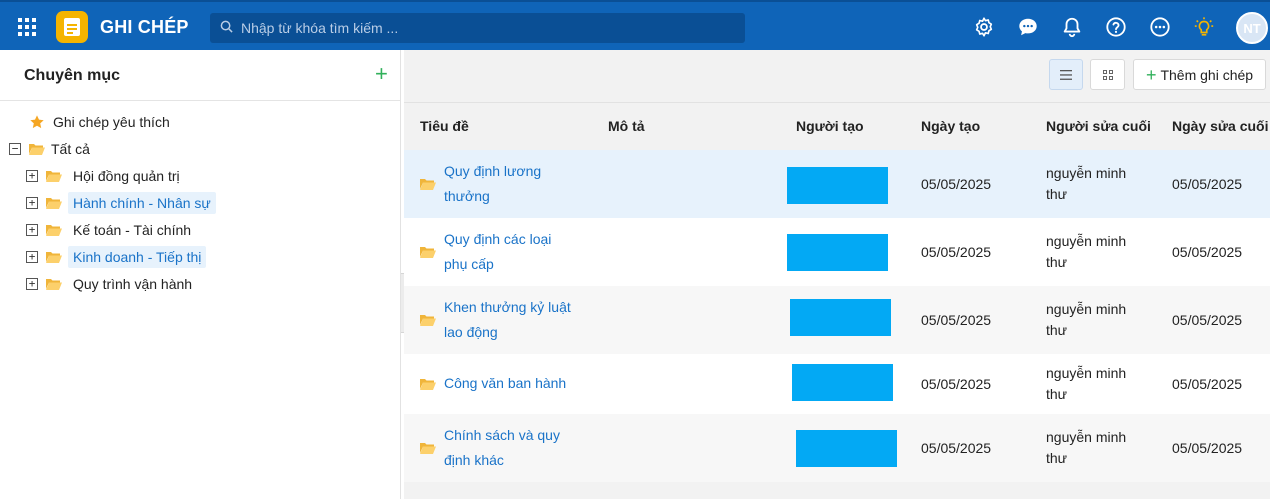  I want to click on note-title-line: thưởng, so click(467, 196).